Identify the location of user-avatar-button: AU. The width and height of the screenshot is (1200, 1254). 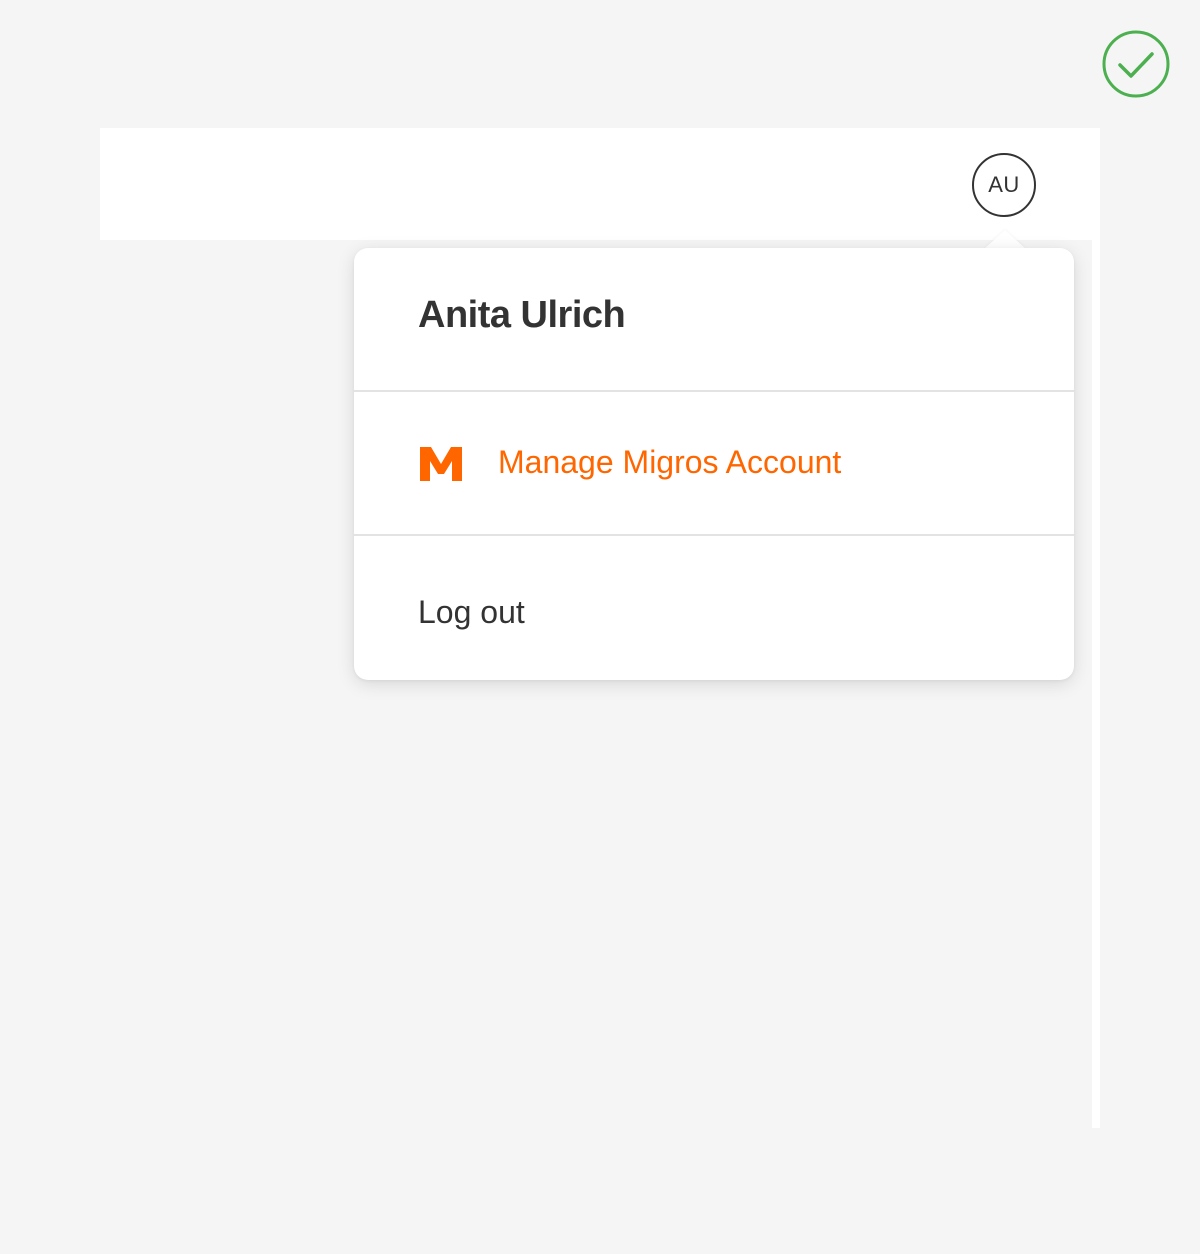
(1004, 185).